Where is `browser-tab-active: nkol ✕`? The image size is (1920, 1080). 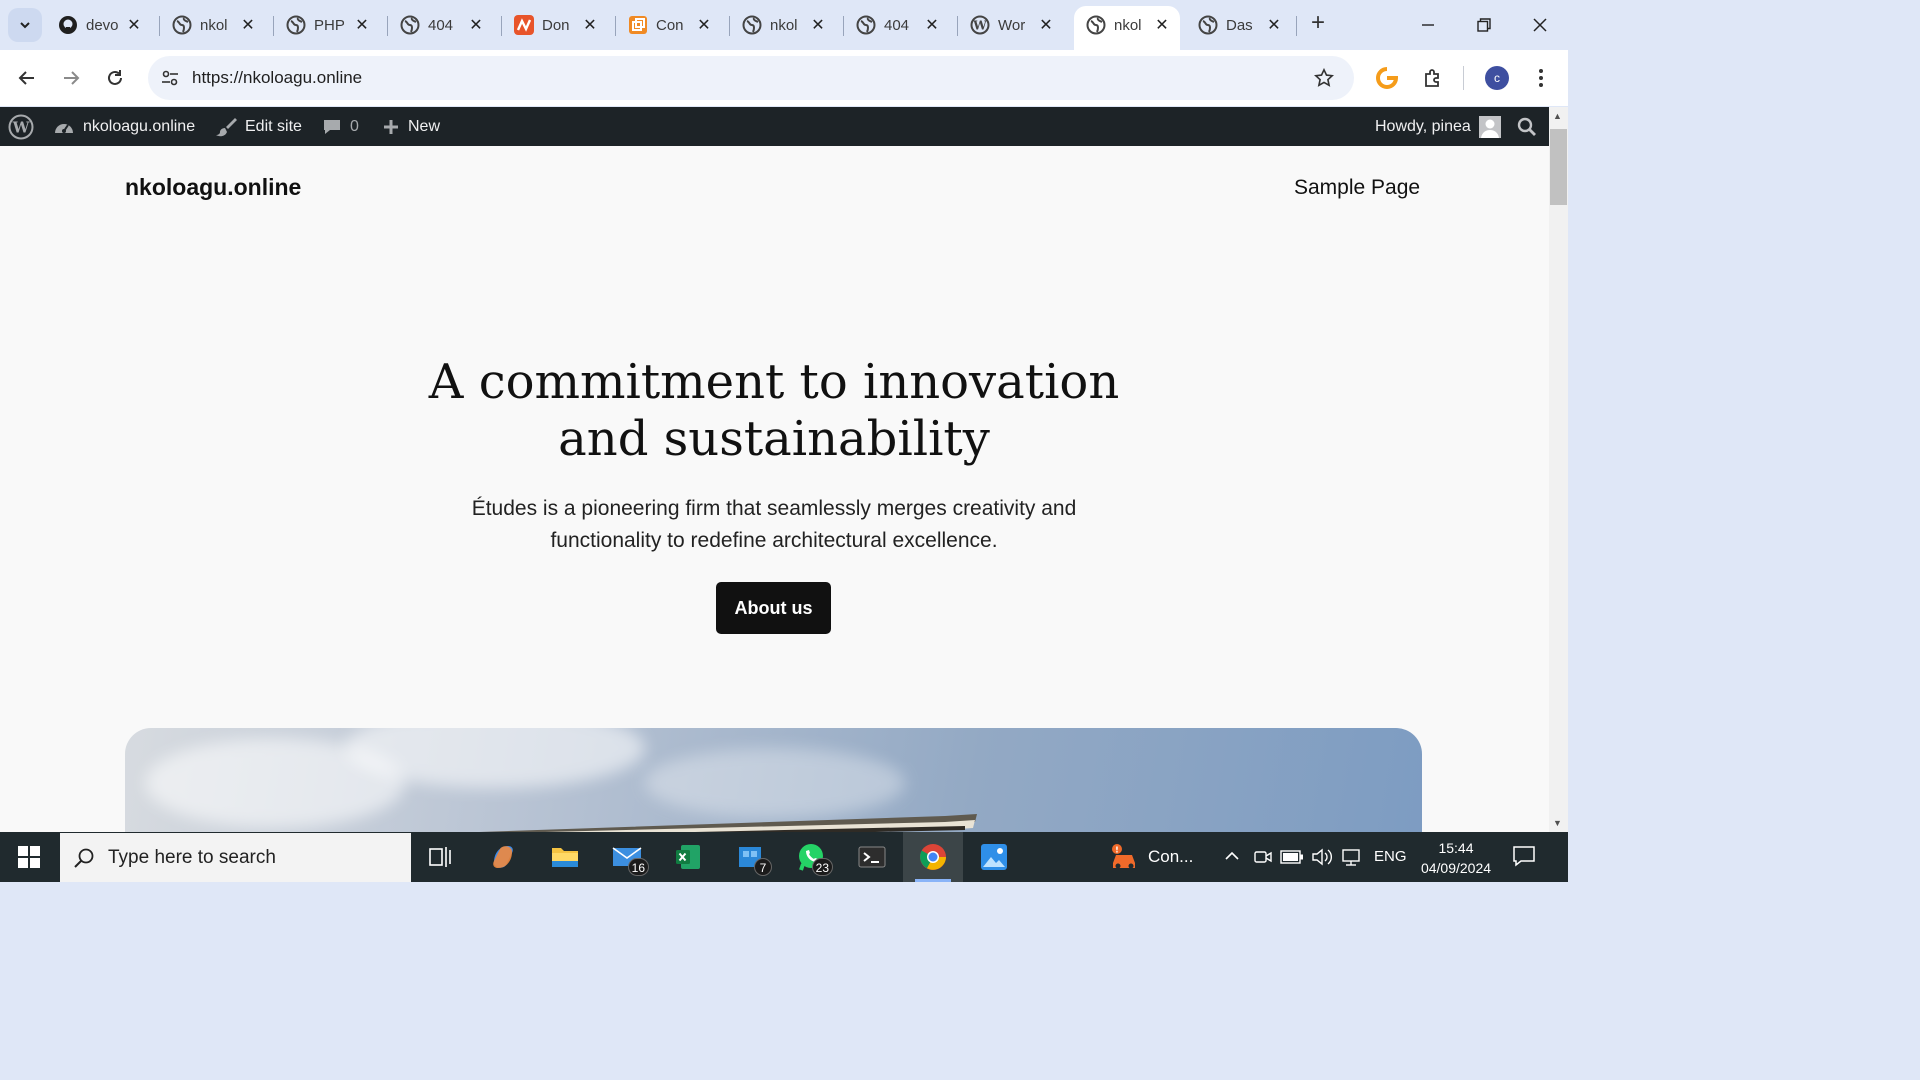
browser-tab-active: nkol ✕ is located at coordinates (1127, 28).